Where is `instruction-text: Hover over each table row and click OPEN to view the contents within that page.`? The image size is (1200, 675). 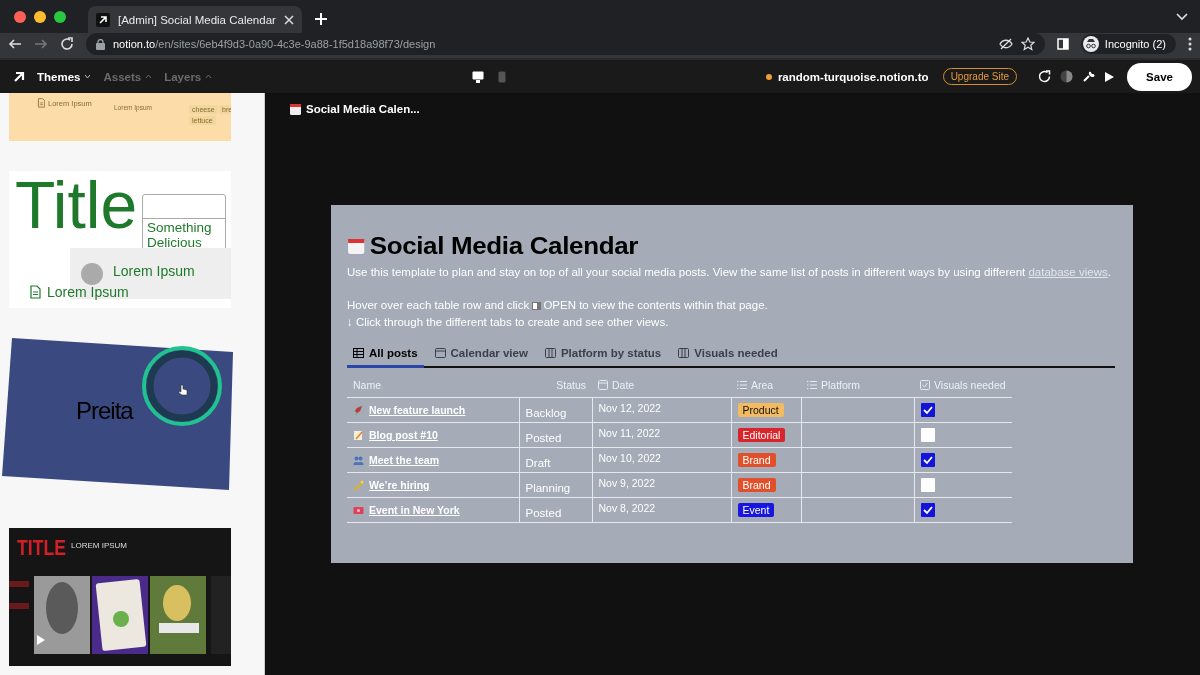 instruction-text: Hover over each table row and click OPEN to view the contents within that page. is located at coordinates (558, 305).